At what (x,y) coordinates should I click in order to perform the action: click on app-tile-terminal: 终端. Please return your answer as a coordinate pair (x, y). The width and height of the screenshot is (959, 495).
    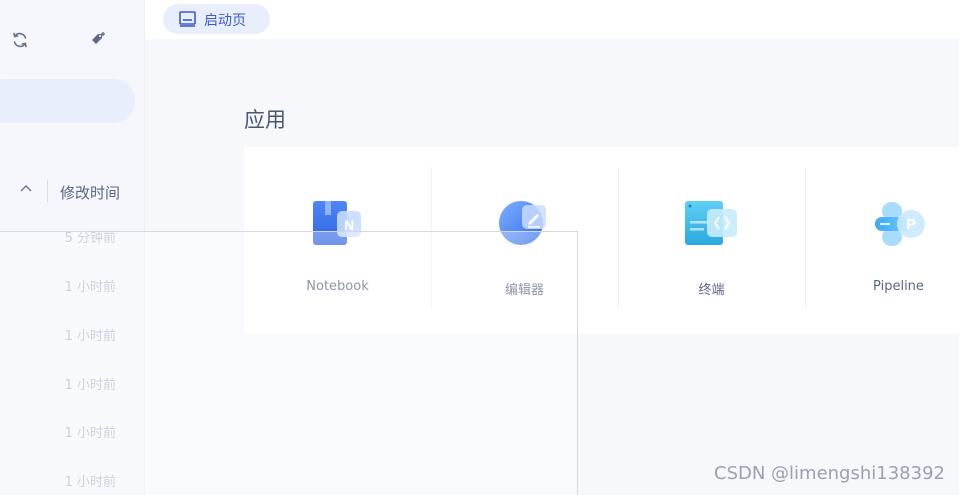
    Looking at the image, I should click on (711, 240).